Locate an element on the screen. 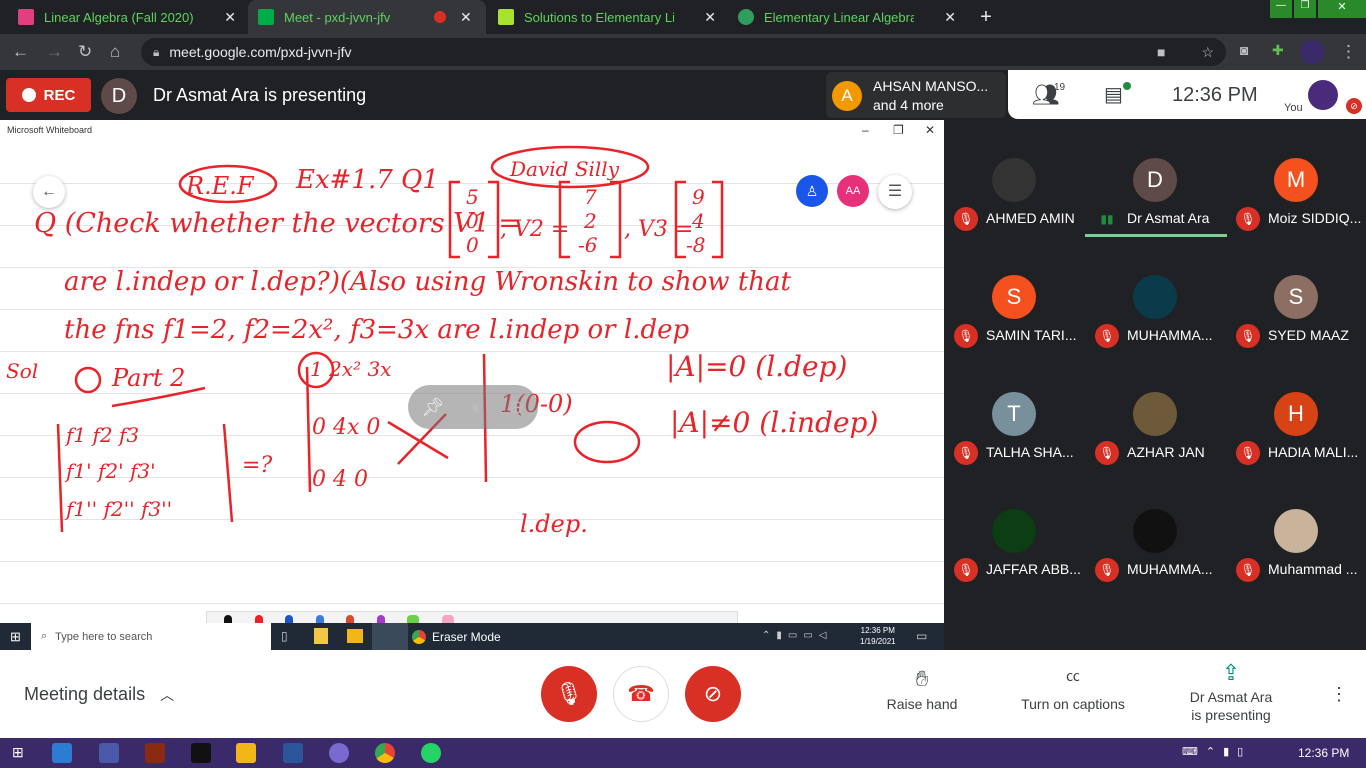  url-bar: 🔒︎ meet.google.com/pxd-jvvn-jfv ■ ☆ is located at coordinates (683, 52).